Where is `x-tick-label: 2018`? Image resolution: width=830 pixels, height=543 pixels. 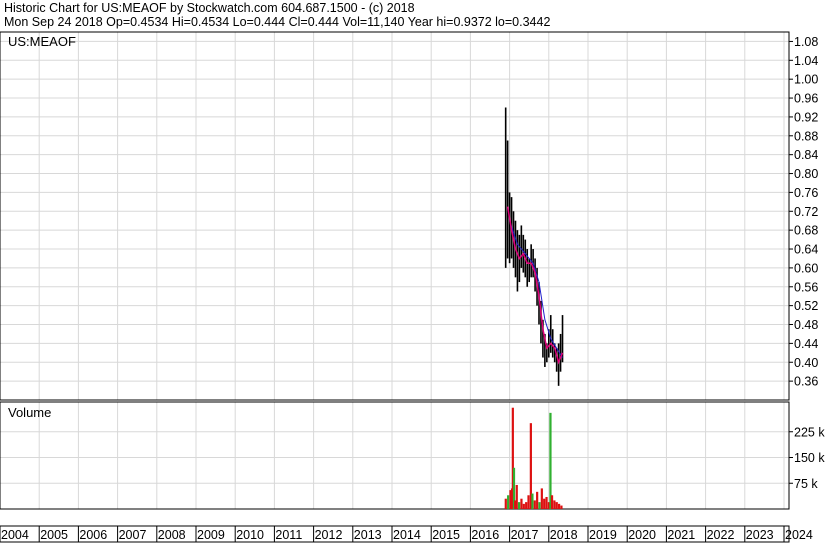 x-tick-label: 2018 is located at coordinates (564, 535).